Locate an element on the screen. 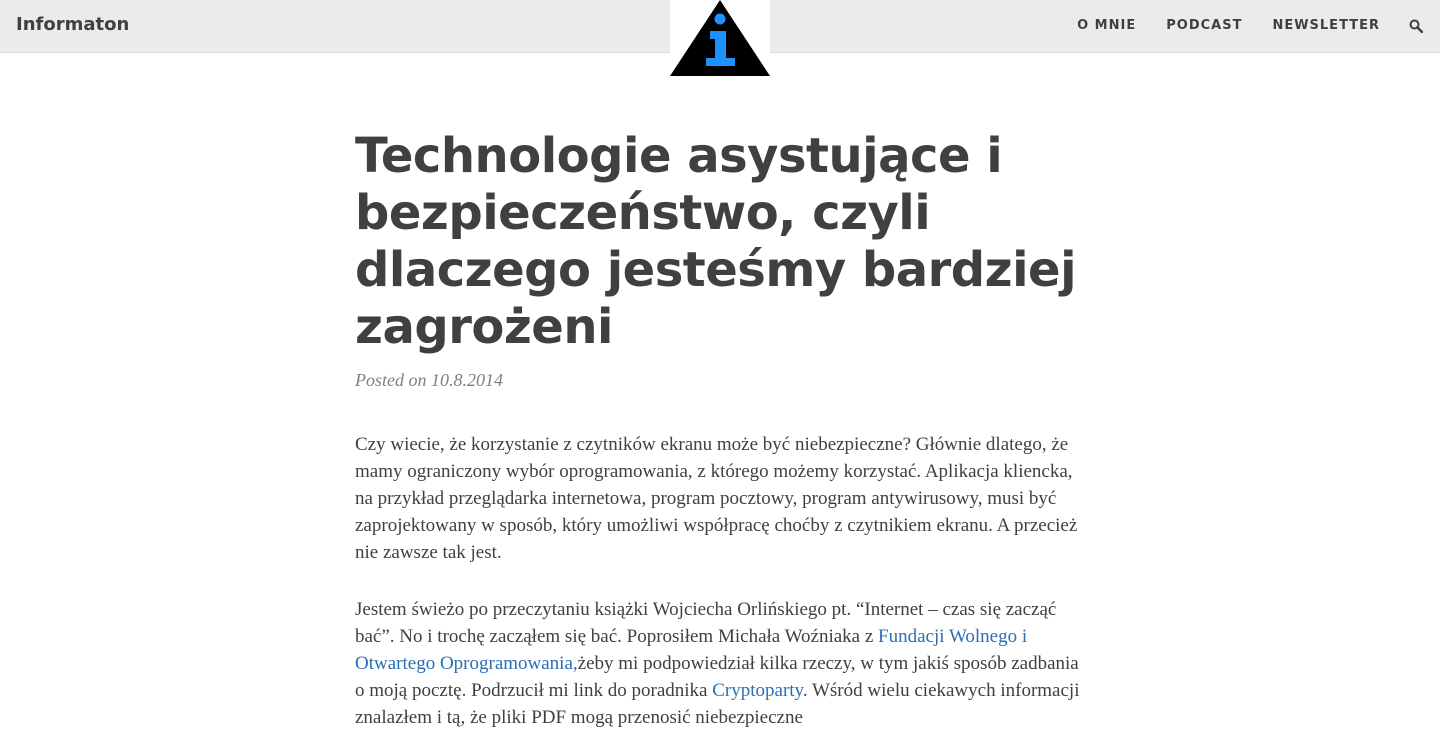  nav-link-o-mnie: O MNIE is located at coordinates (1106, 25).